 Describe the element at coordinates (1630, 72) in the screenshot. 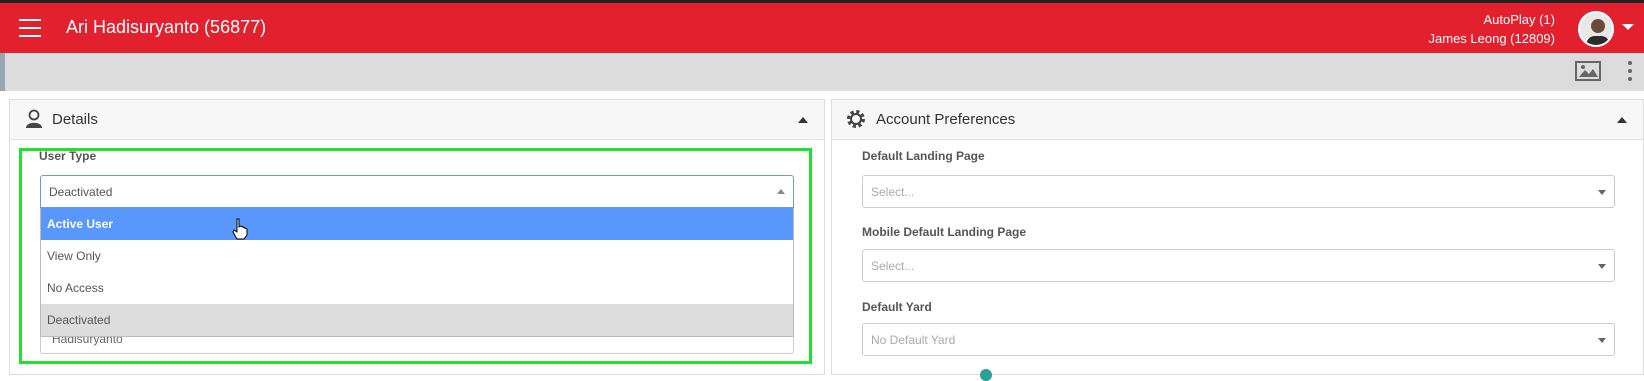

I see `more-options-icon` at that location.